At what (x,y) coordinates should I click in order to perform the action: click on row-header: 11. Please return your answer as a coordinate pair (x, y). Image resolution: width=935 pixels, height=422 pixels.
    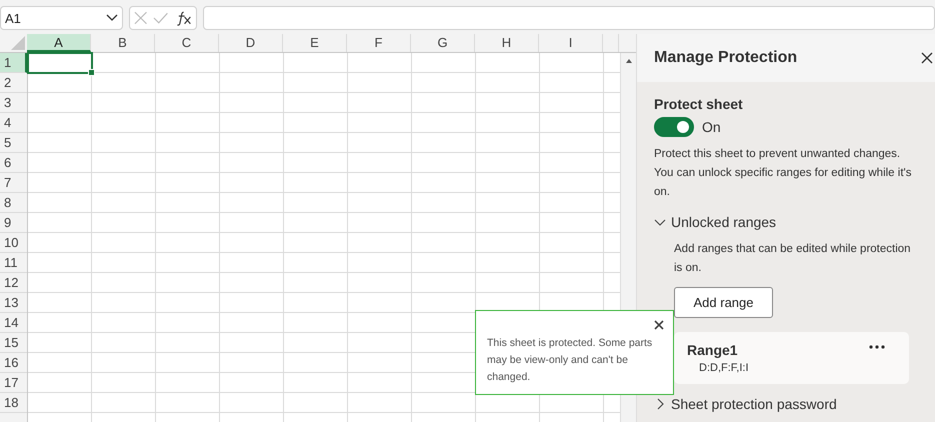
    Looking at the image, I should click on (13, 263).